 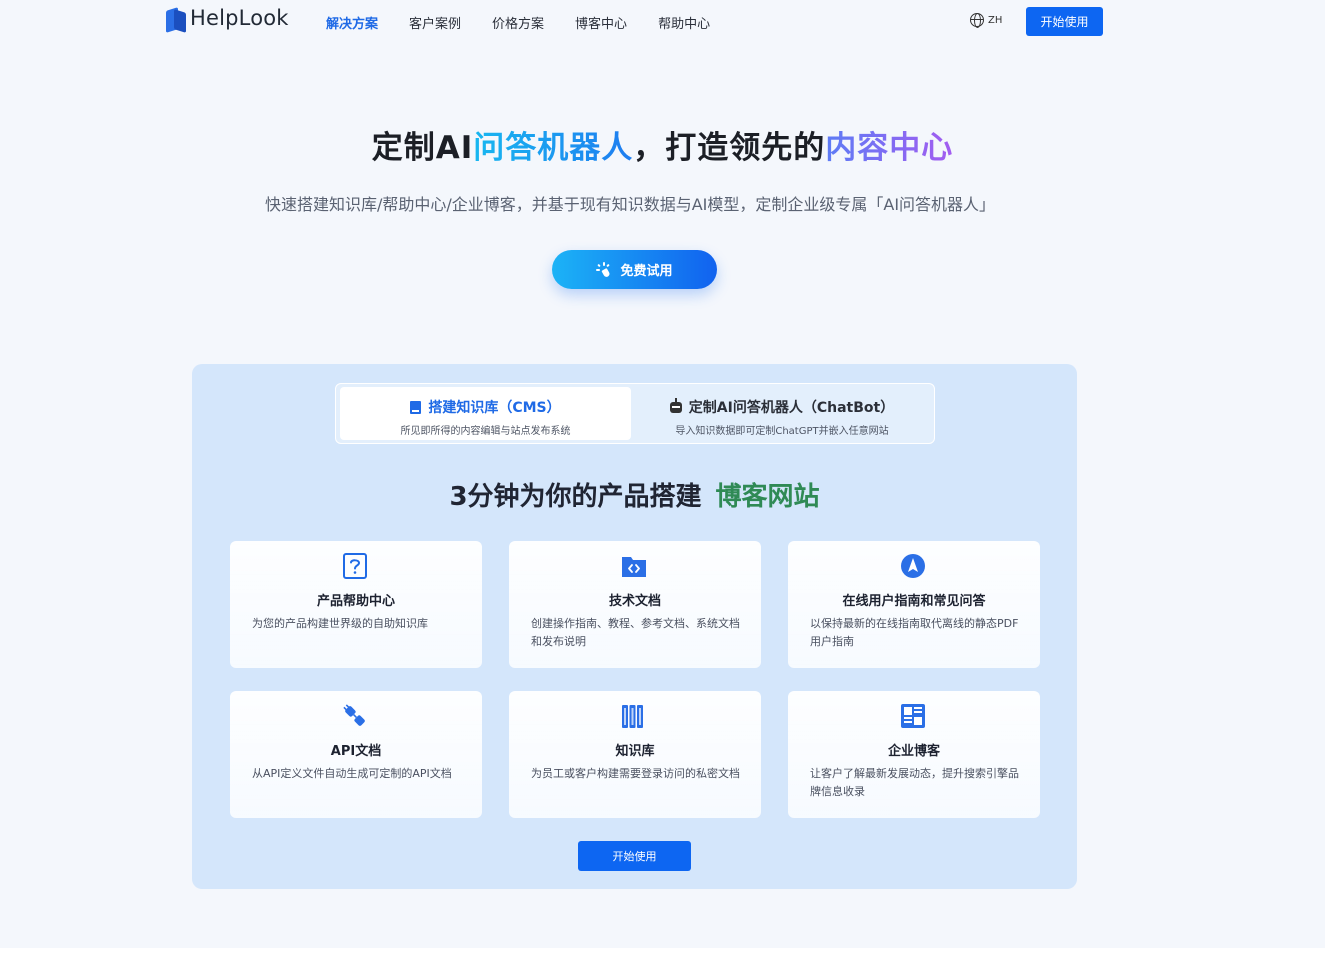 What do you see at coordinates (352, 773) in the screenshot?
I see `card-desc: 从API定义文件自动生成可定制的API文档` at bounding box center [352, 773].